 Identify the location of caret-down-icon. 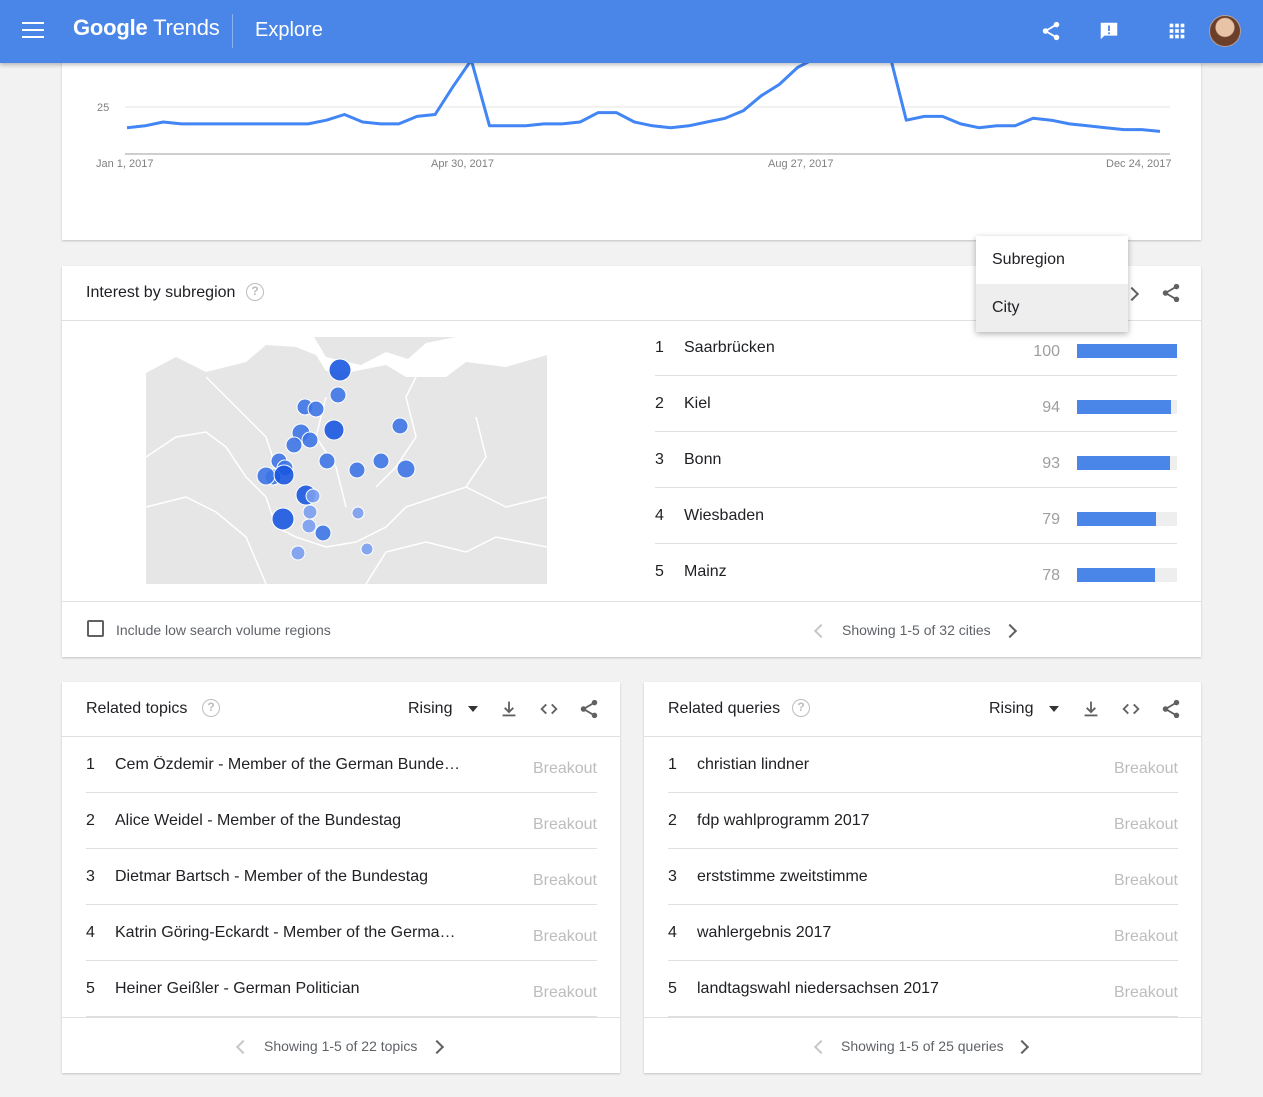
(1054, 708).